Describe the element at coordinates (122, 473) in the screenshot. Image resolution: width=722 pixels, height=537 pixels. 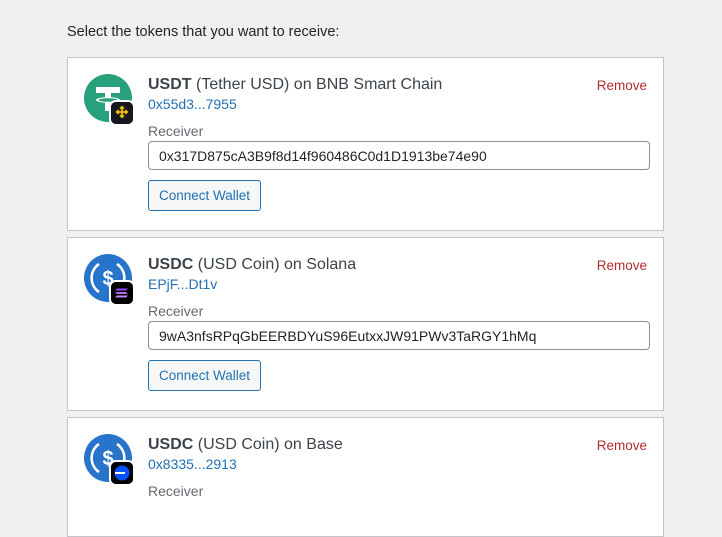
I see `base-icon` at that location.